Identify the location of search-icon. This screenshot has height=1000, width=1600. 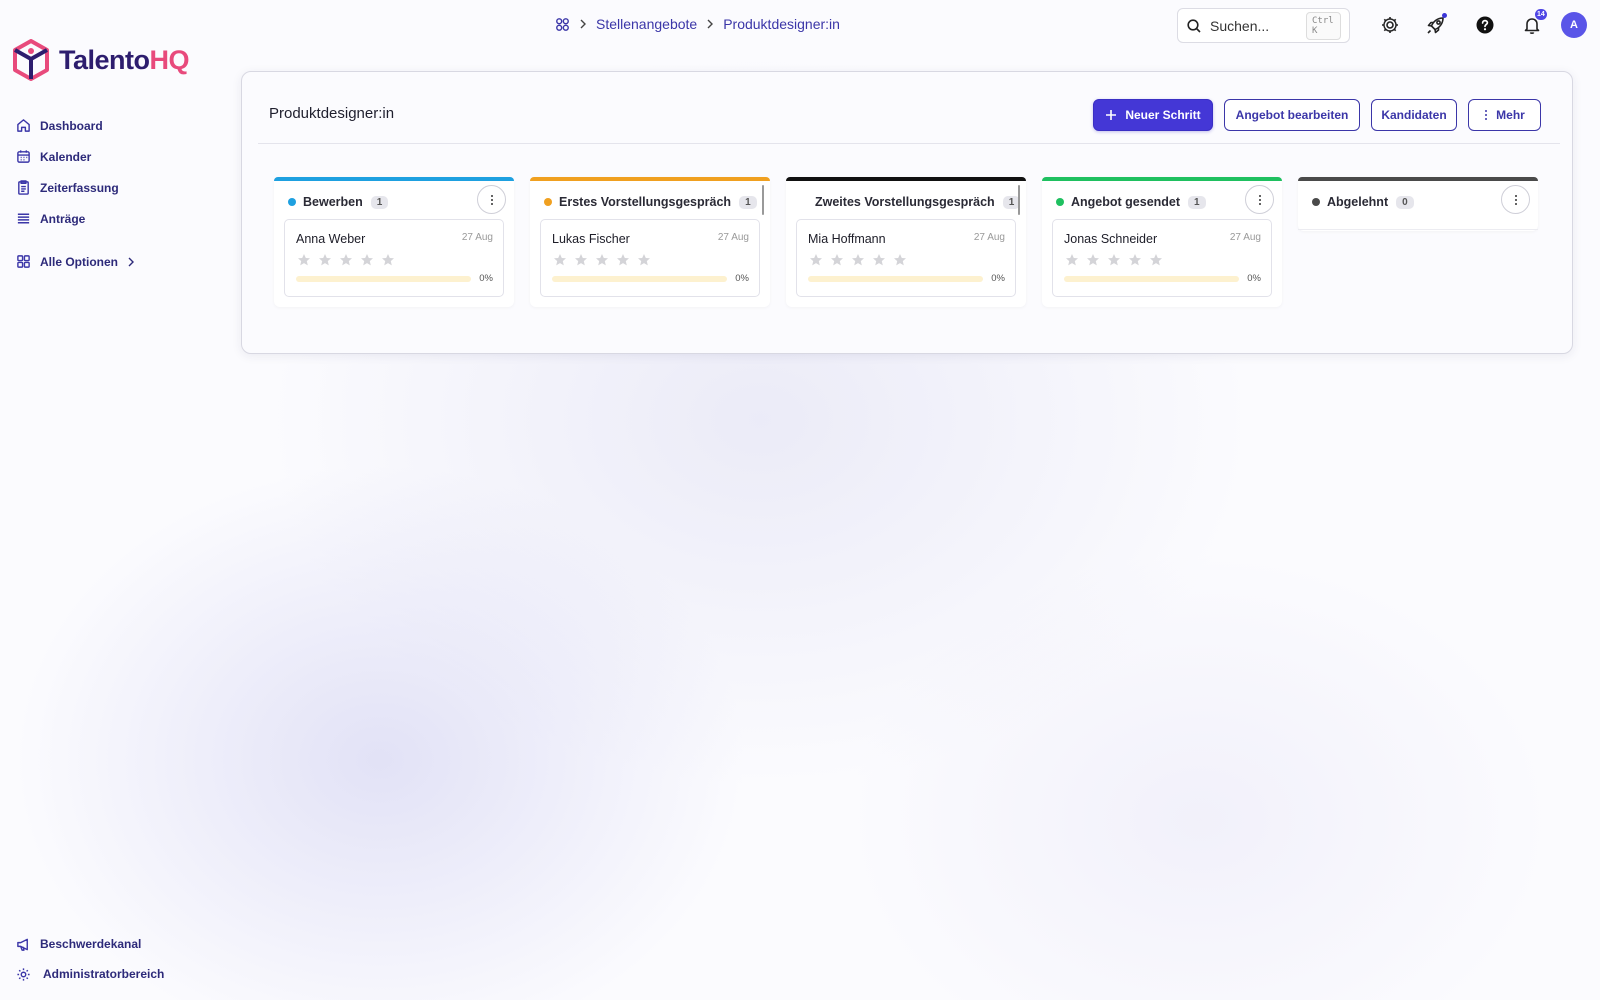
(1194, 26).